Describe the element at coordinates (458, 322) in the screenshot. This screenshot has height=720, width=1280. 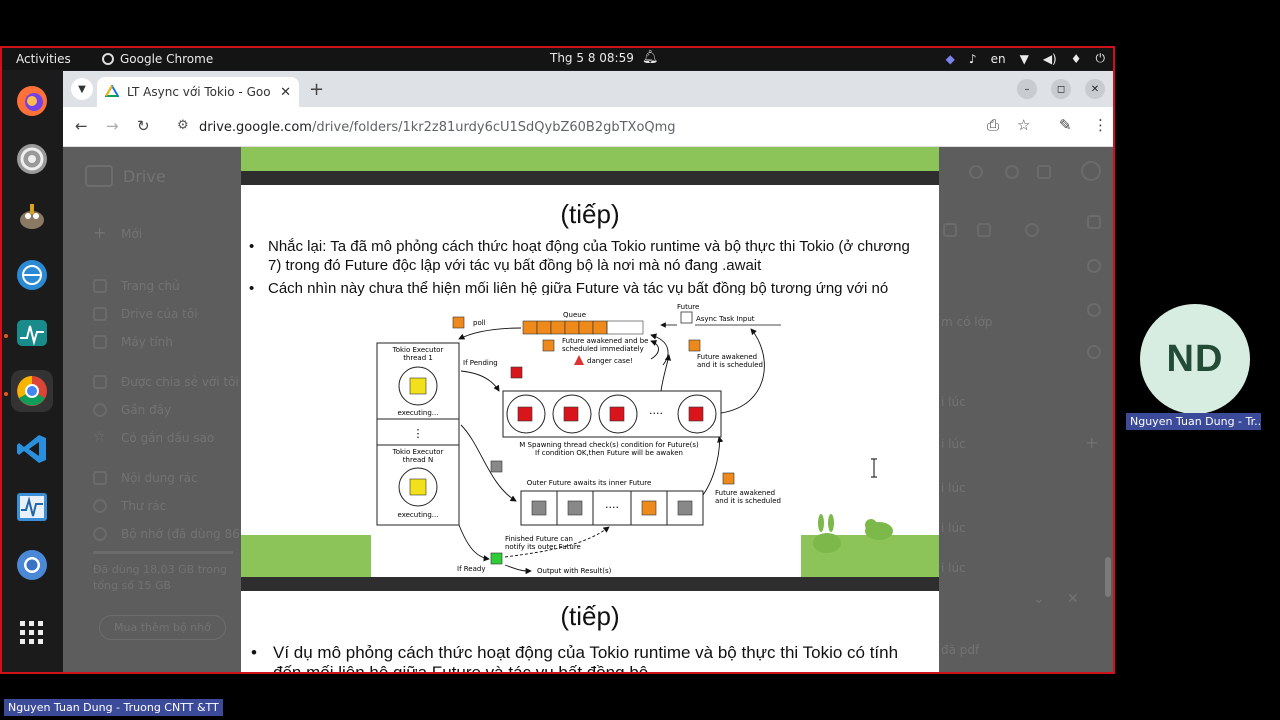
I see `future-square` at that location.